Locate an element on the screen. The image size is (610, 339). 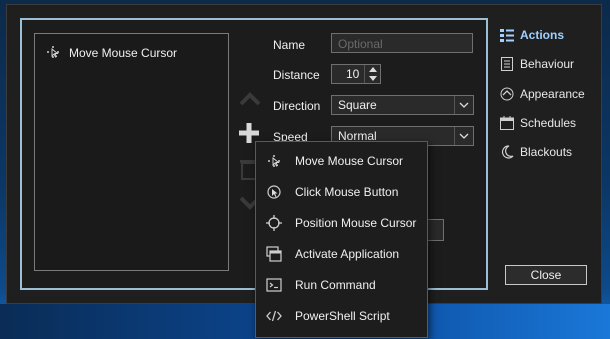
moon-icon is located at coordinates (507, 152).